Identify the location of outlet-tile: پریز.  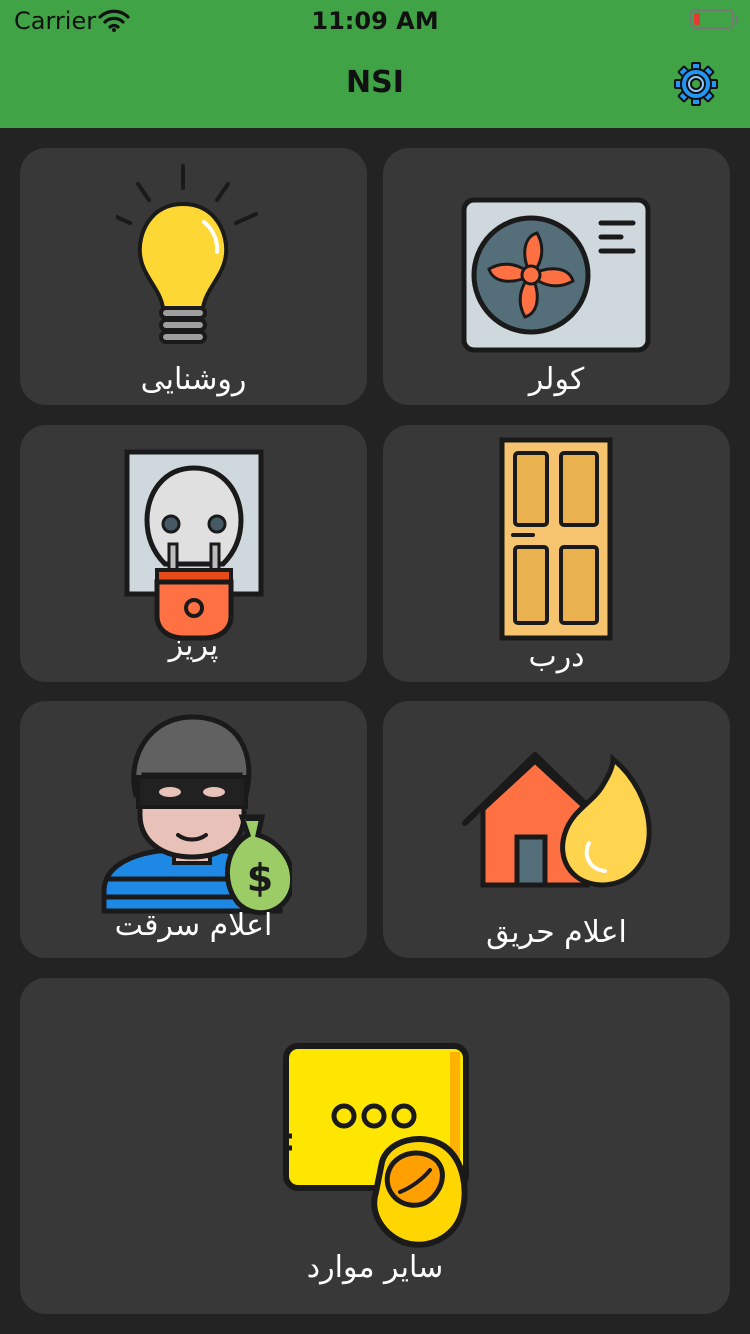
(193, 553).